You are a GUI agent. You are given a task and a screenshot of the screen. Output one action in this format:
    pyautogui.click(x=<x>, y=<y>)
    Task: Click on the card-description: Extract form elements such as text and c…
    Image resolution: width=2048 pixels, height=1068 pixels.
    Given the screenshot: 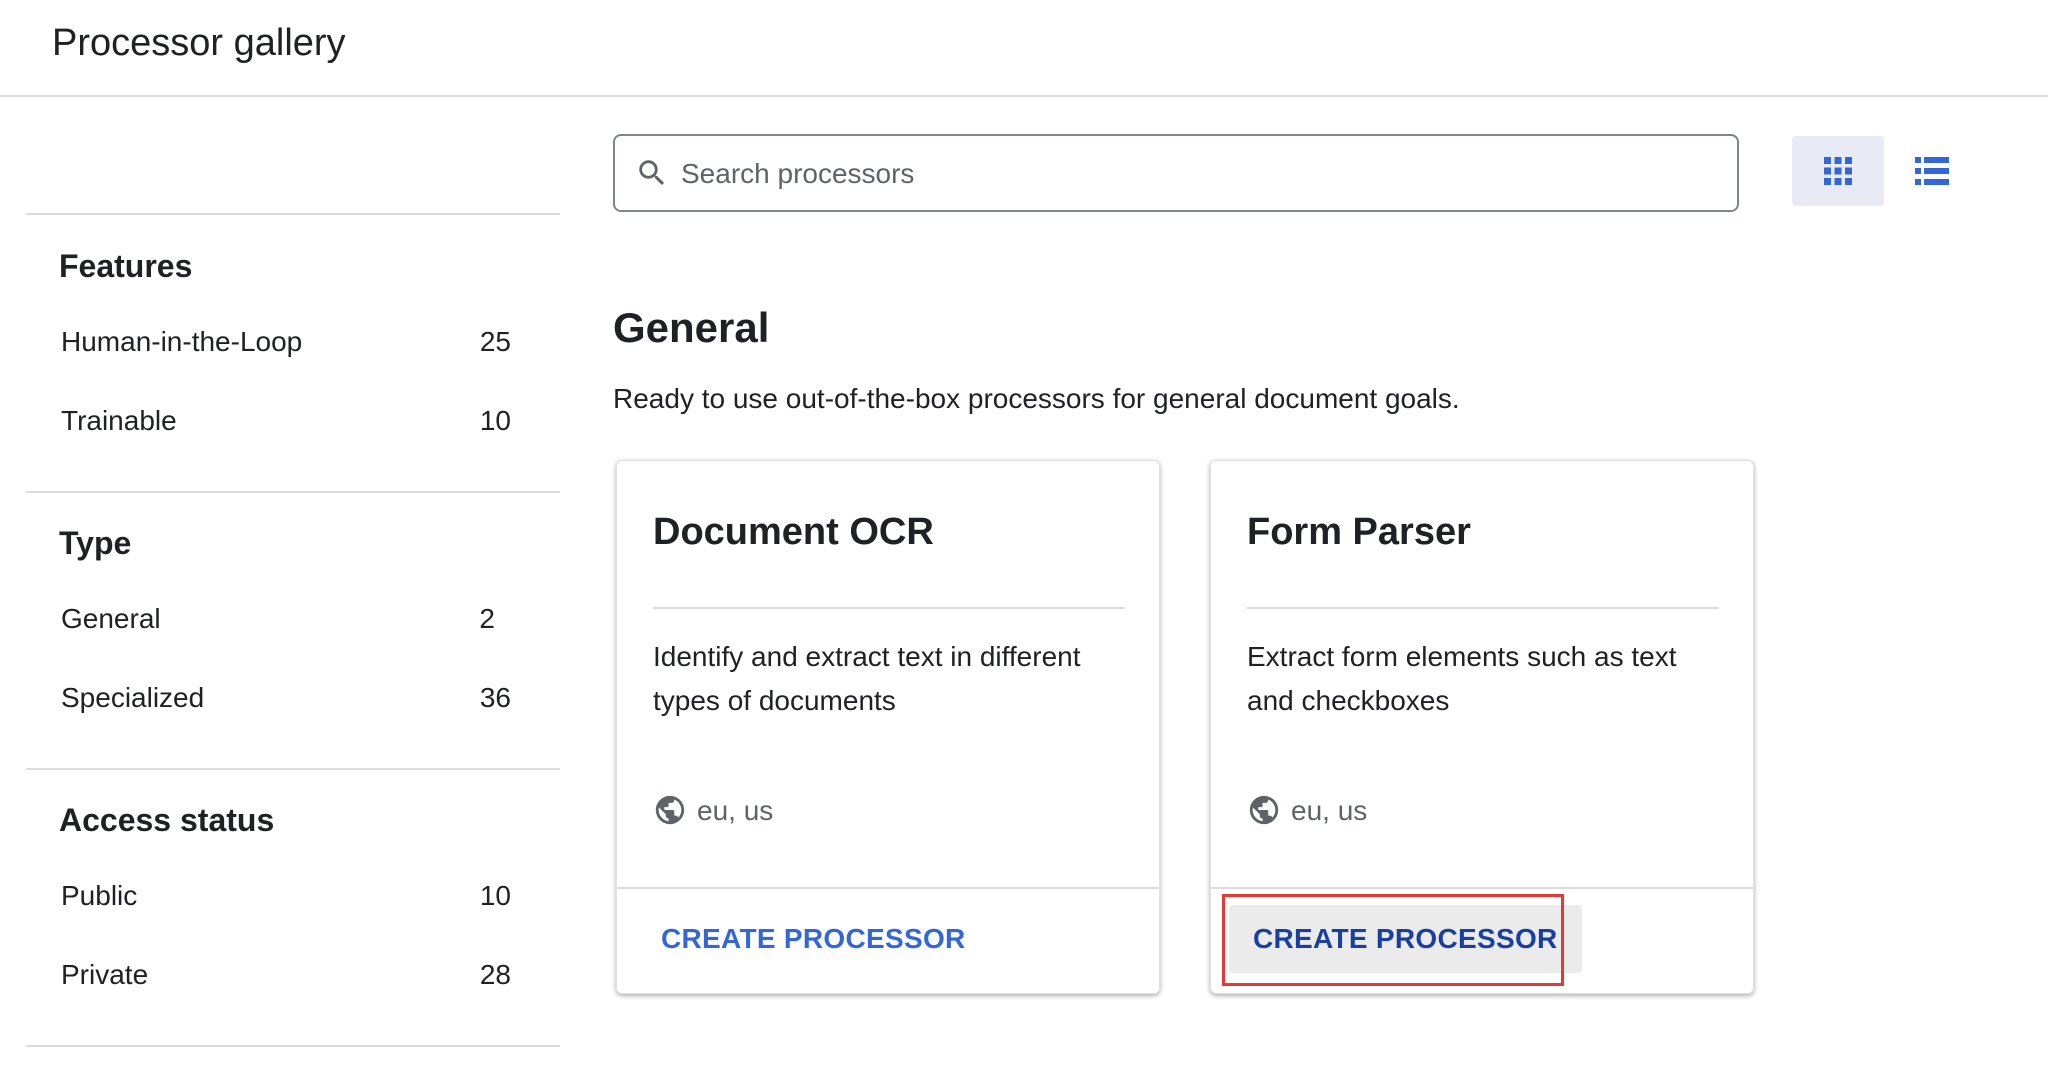 What is the action you would take?
    pyautogui.click(x=1462, y=678)
    